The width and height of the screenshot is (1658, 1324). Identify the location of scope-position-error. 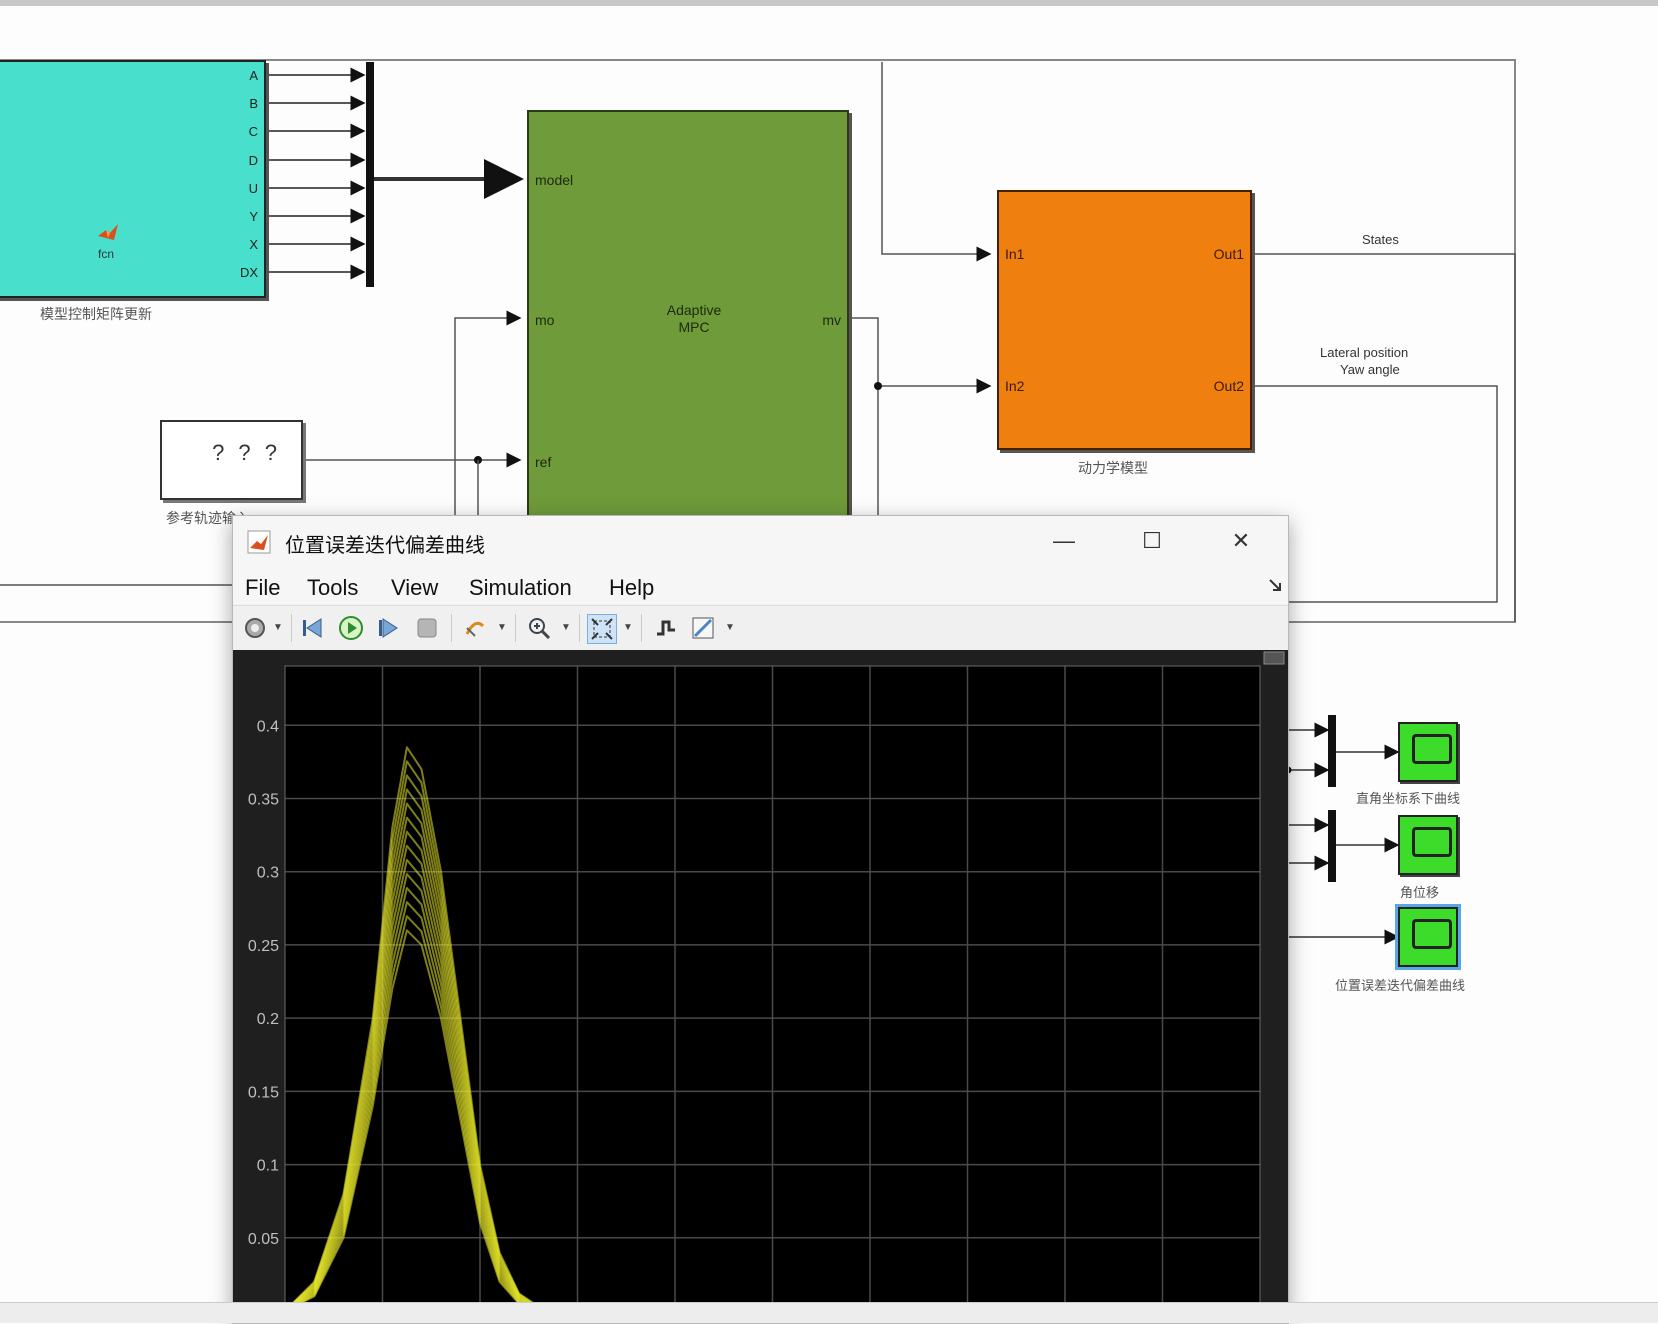
(1428, 937).